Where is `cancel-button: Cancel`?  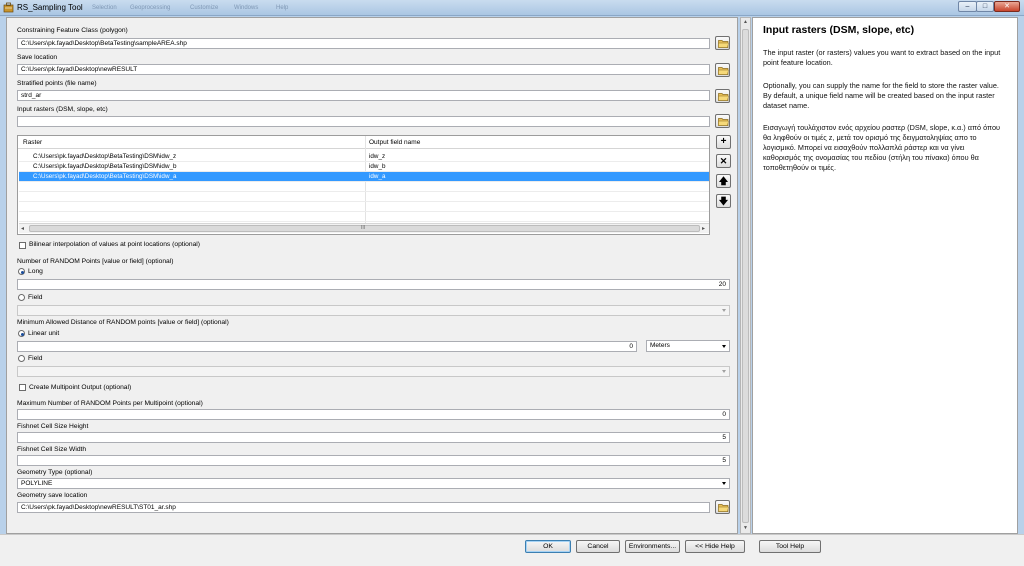 cancel-button: Cancel is located at coordinates (598, 546).